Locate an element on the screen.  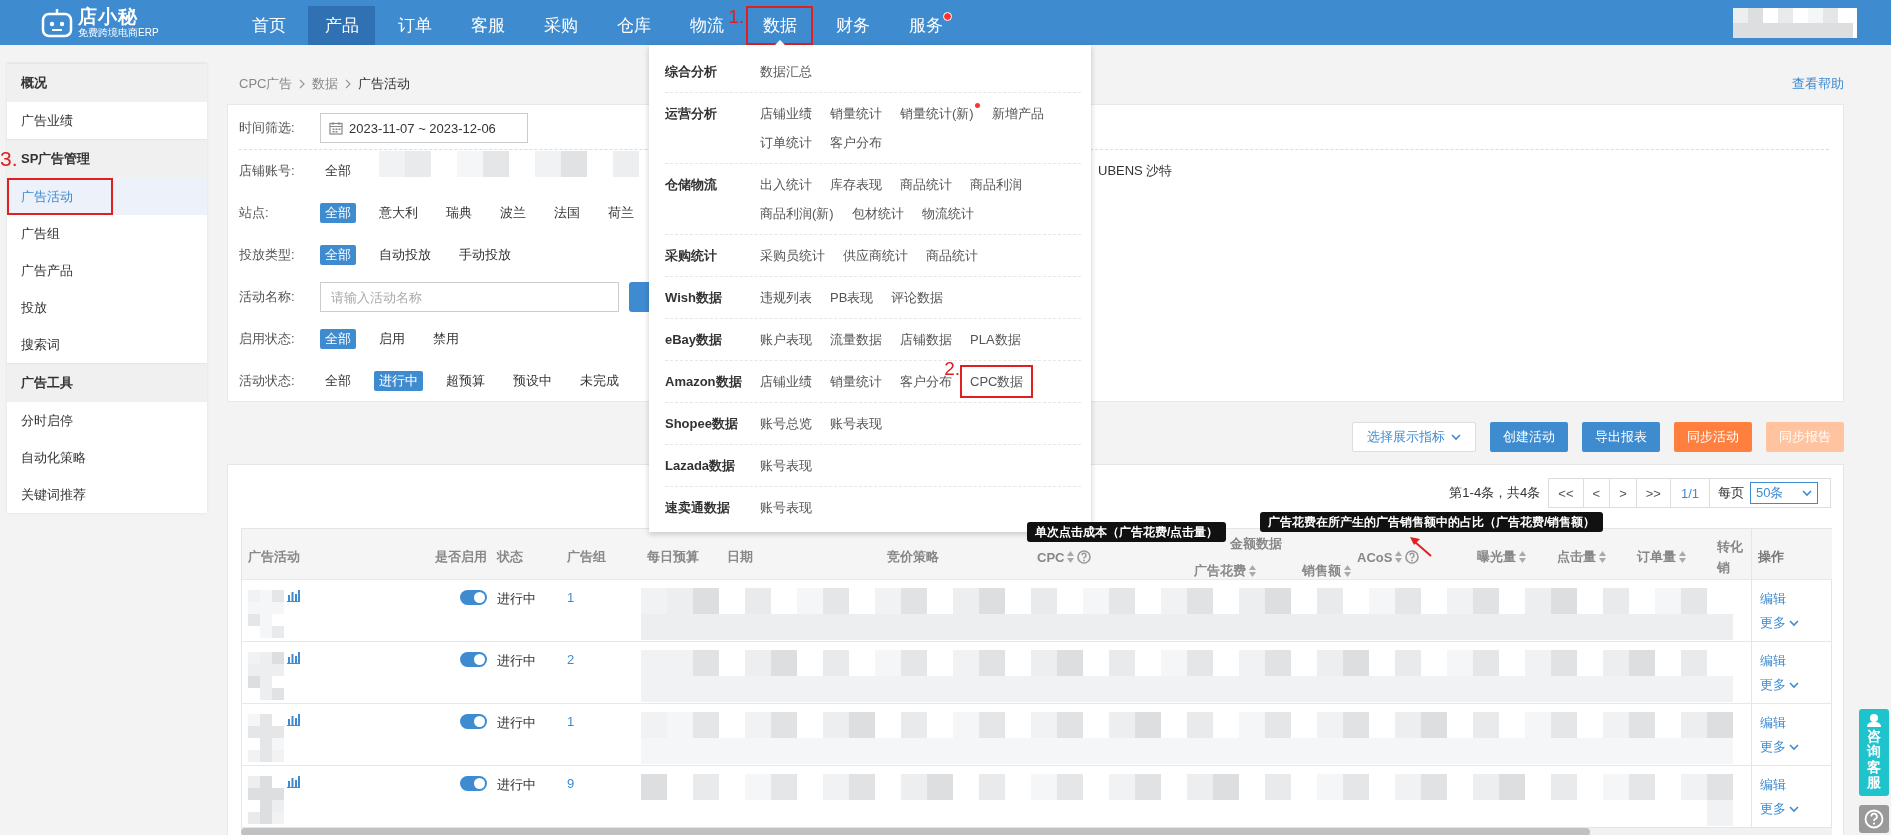
nav-tab: 服务 is located at coordinates (925, 25).